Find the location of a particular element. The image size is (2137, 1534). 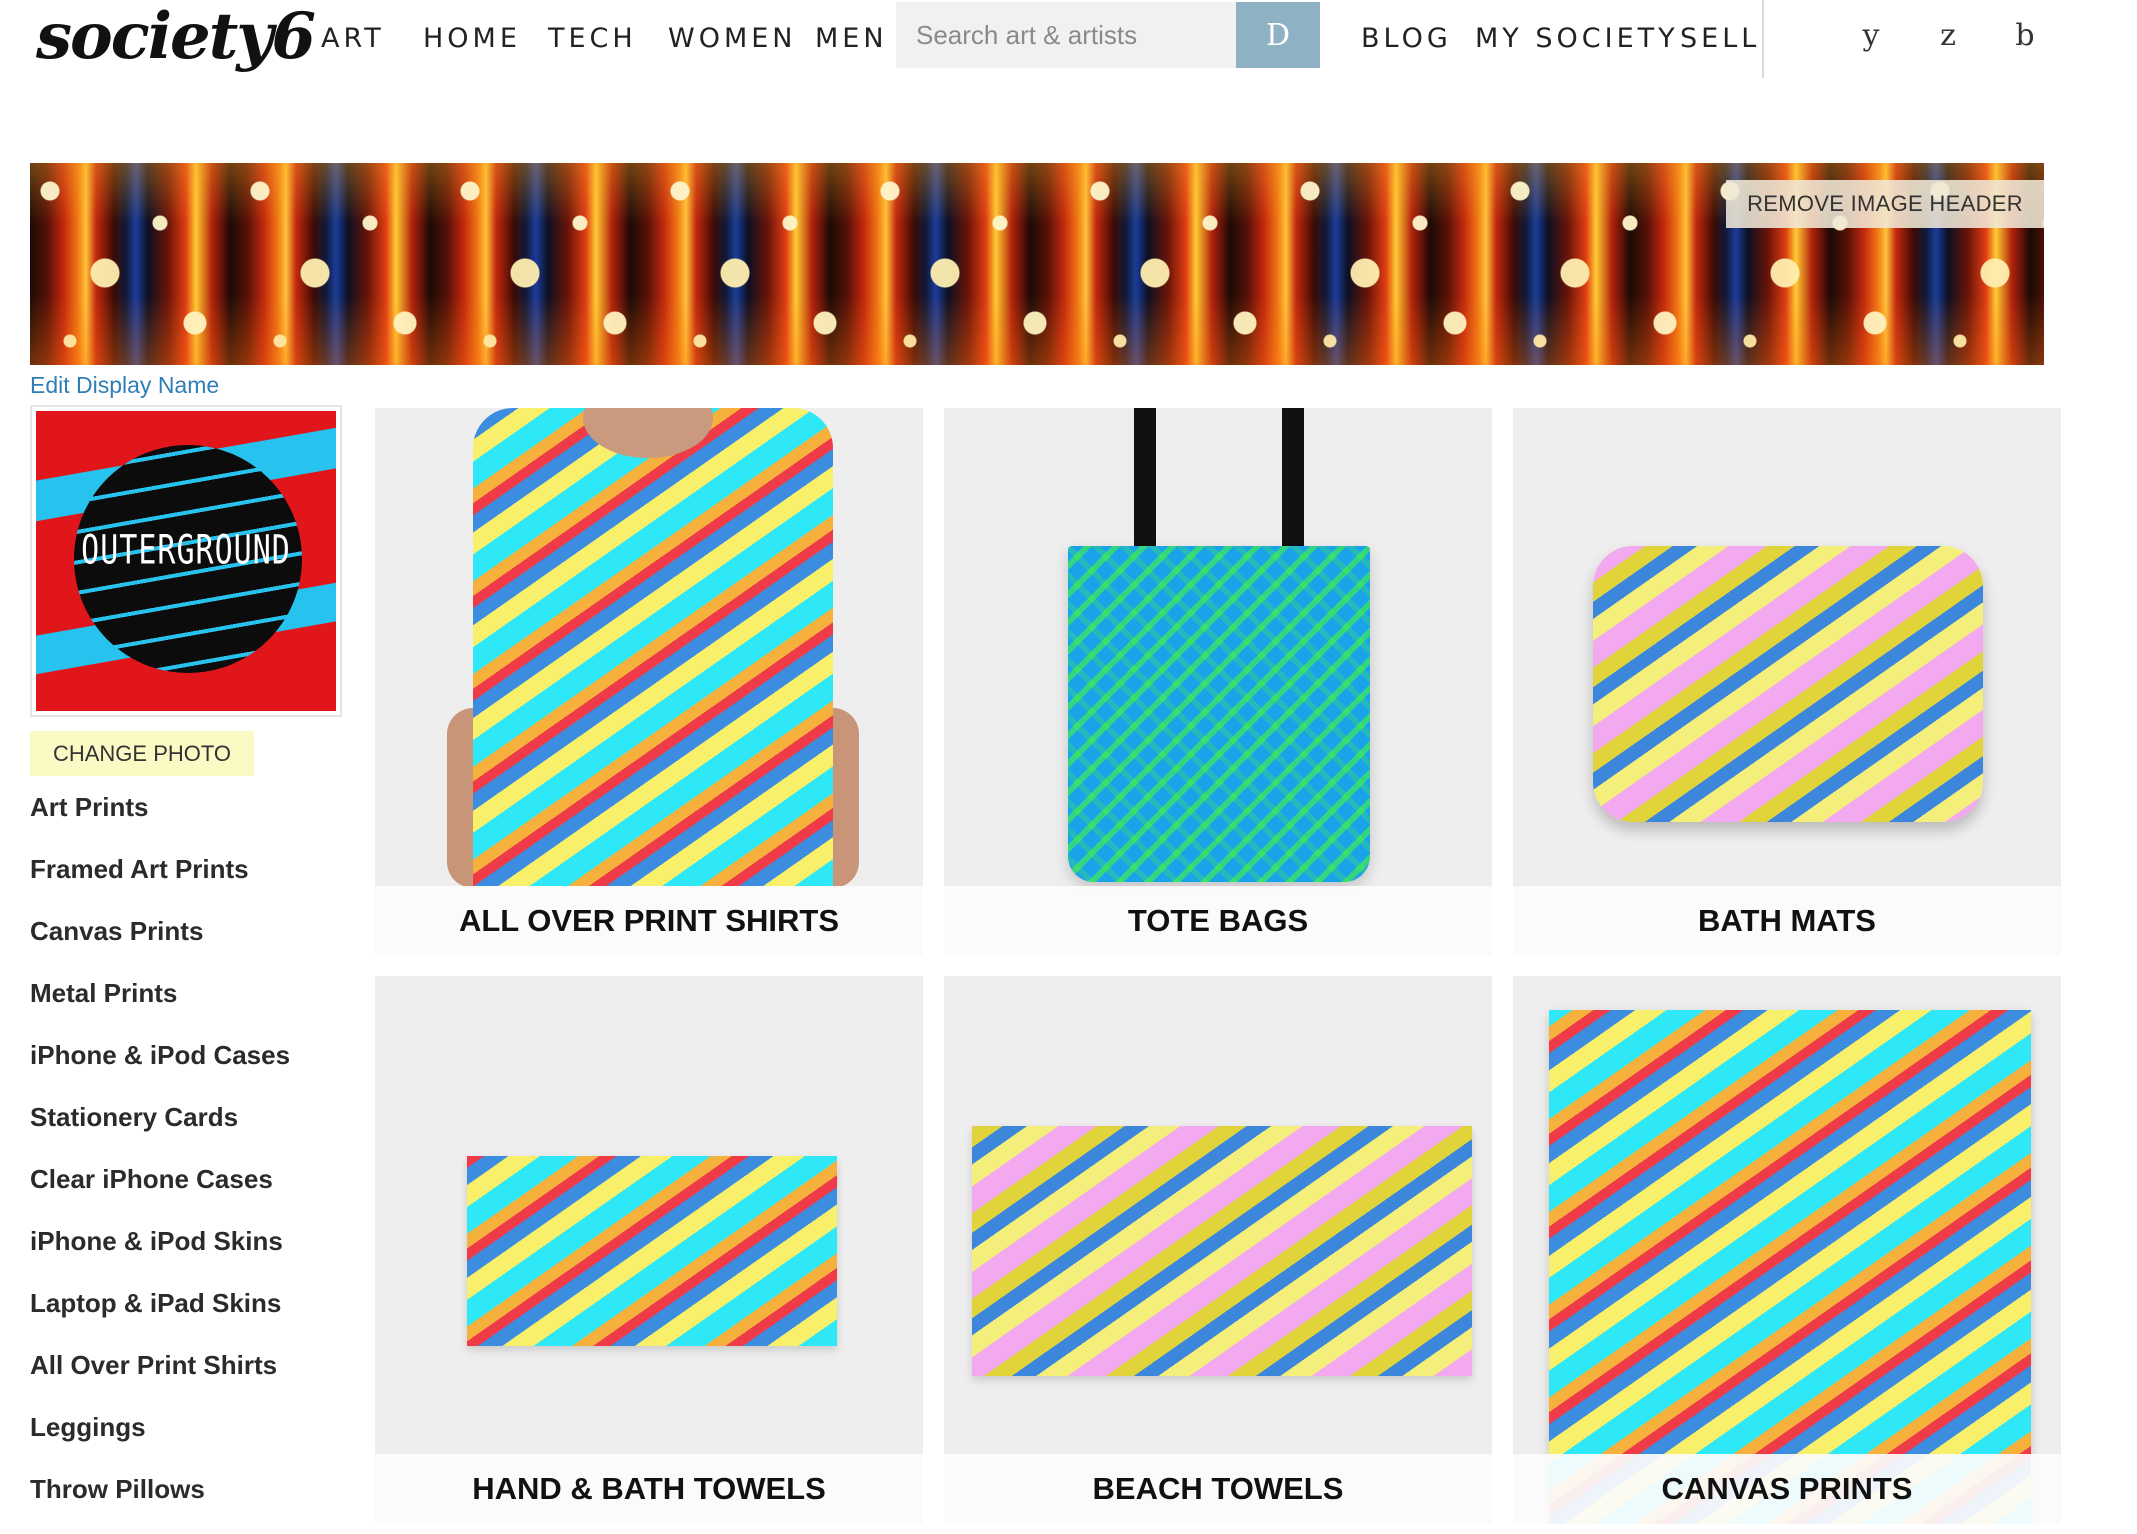

sidebar-item-throw-pillows: Throw Pillows is located at coordinates (190, 1503).